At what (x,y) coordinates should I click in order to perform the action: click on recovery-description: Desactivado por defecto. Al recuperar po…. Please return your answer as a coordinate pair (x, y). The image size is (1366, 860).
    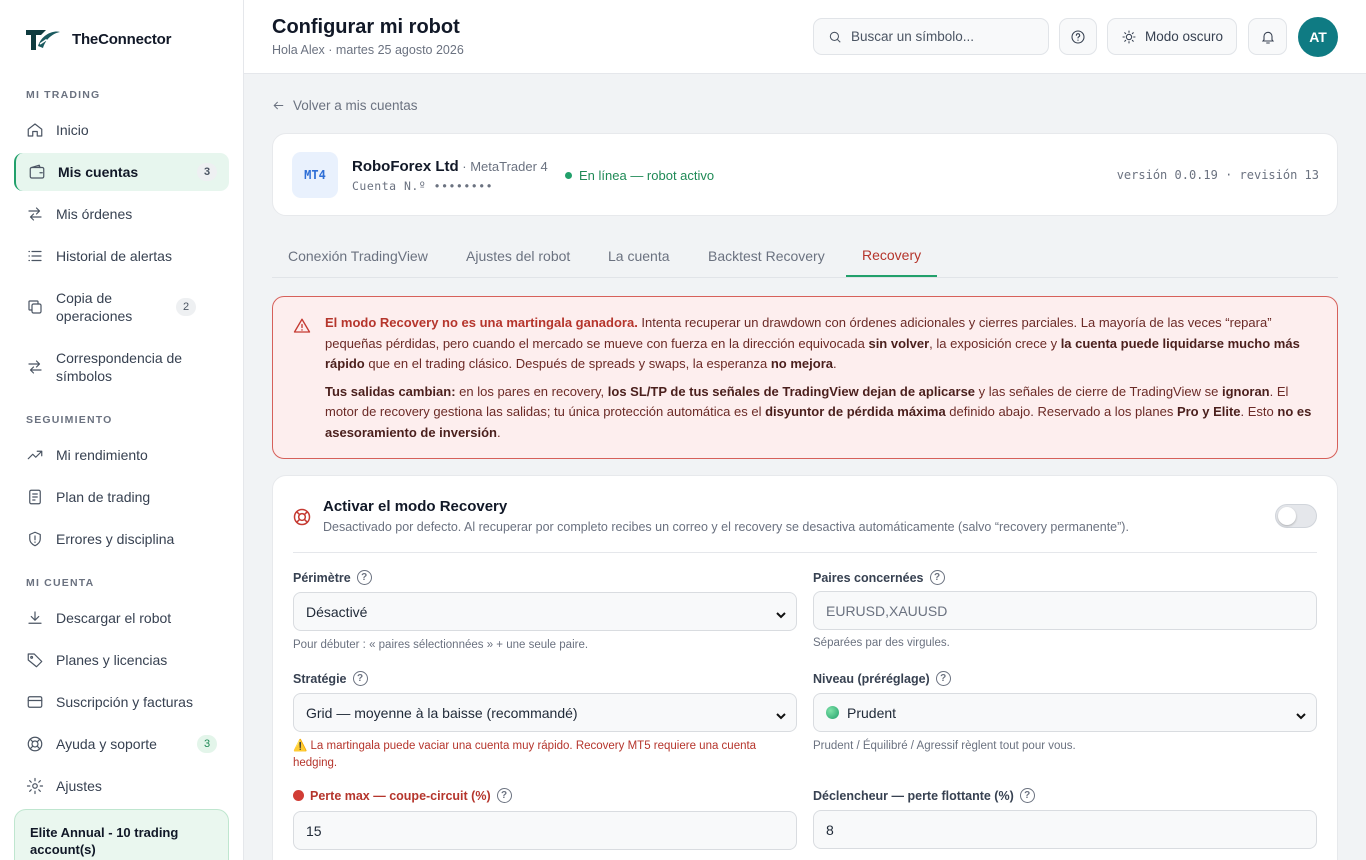
    Looking at the image, I should click on (726, 527).